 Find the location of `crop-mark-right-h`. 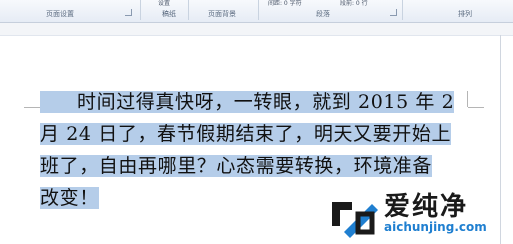

crop-mark-right-h is located at coordinates (476, 107).